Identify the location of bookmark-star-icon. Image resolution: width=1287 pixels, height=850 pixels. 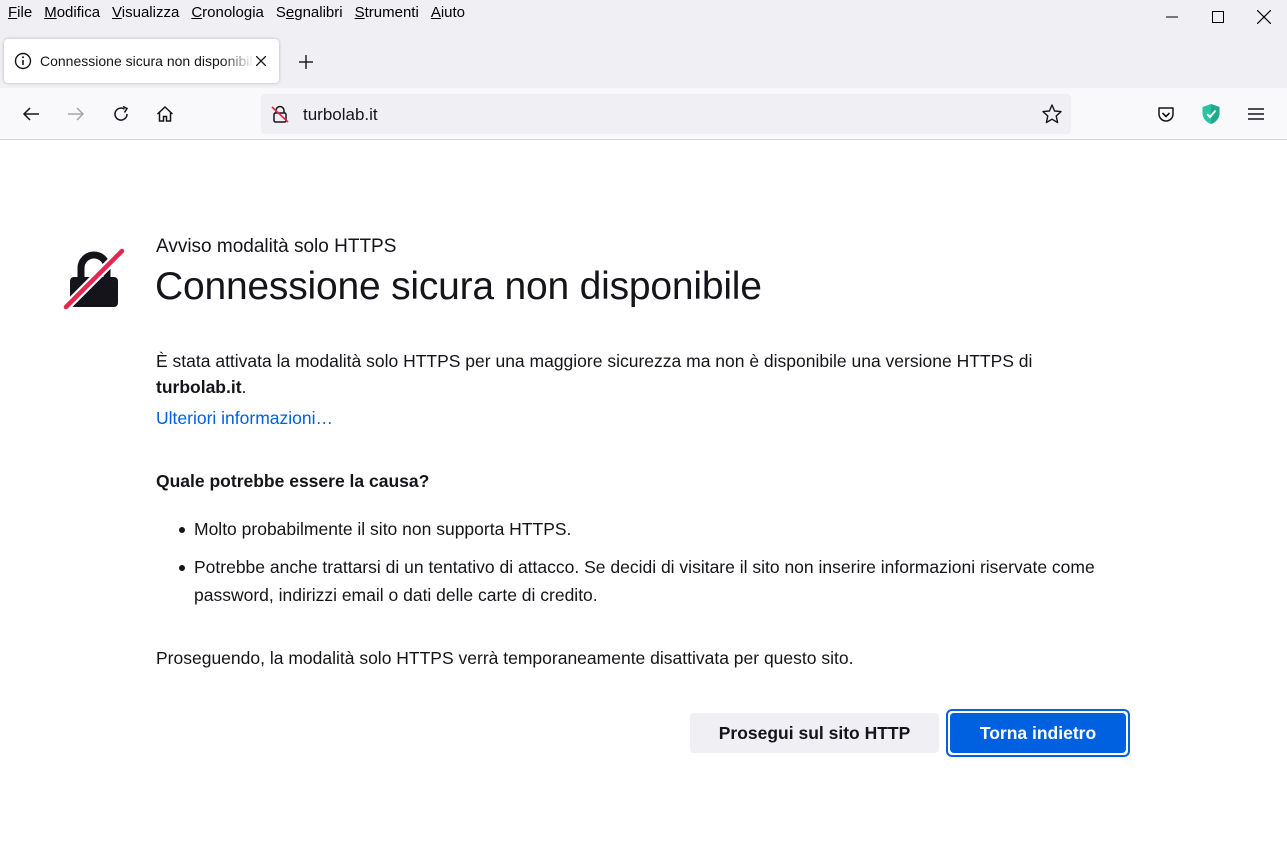
(1052, 114).